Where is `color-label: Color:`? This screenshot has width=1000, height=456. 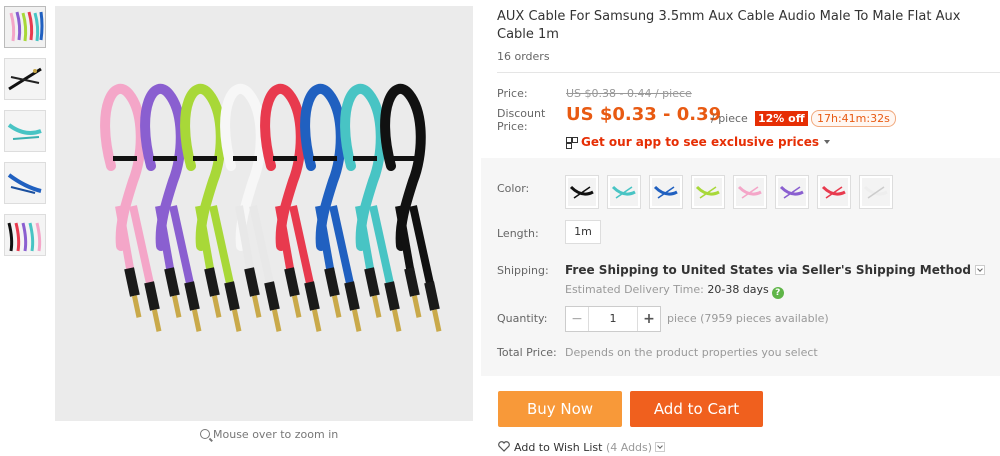
color-label: Color: is located at coordinates (513, 188).